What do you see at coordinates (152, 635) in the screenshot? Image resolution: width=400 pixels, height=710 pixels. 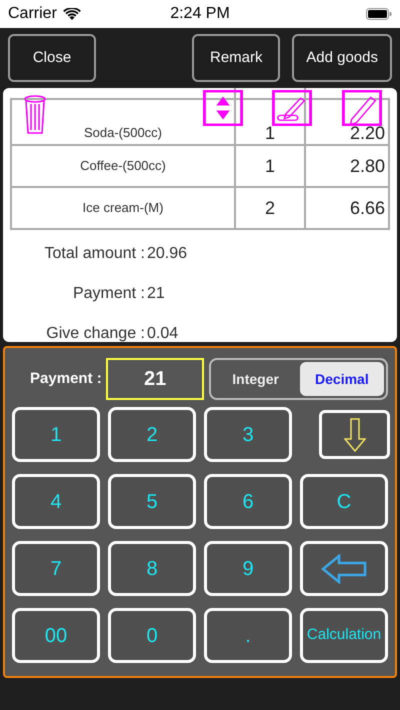 I see `key-button: 0` at bounding box center [152, 635].